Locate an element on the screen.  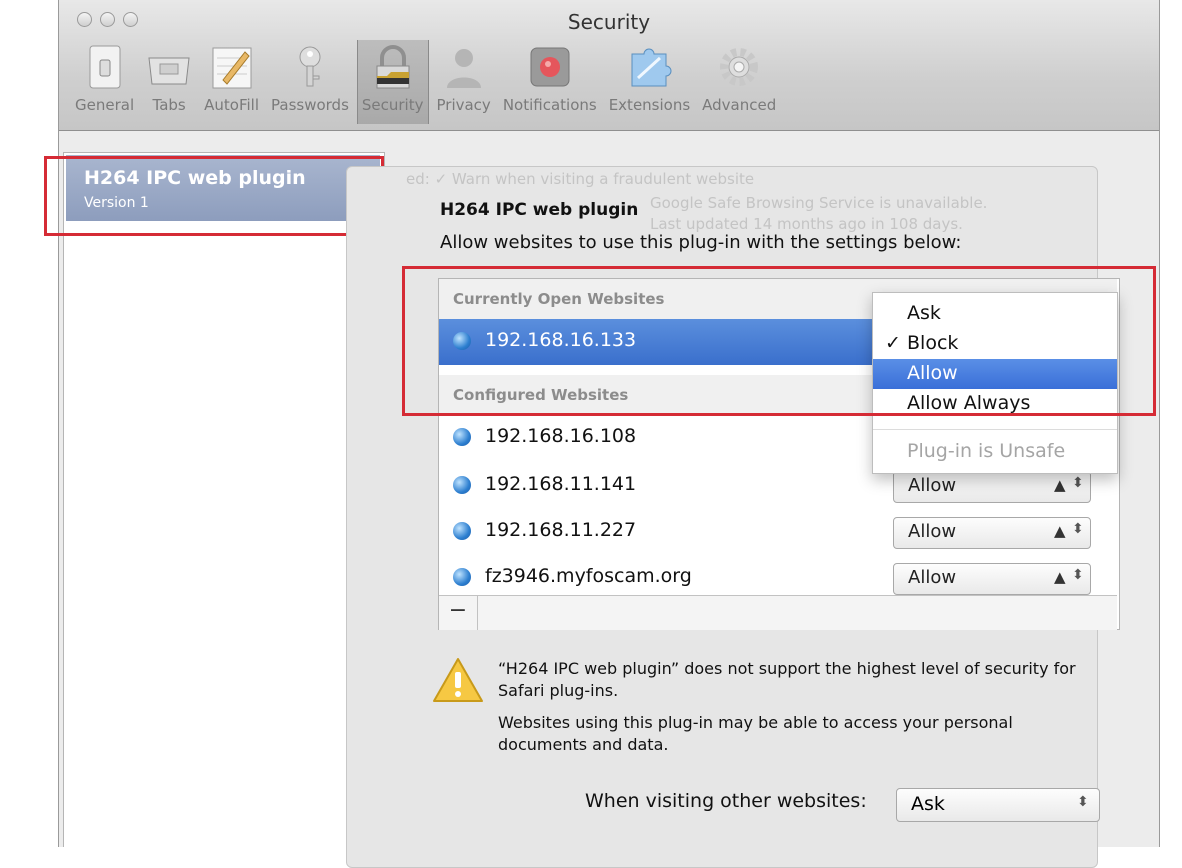
site-name: 192.168.16.108 is located at coordinates (561, 436).